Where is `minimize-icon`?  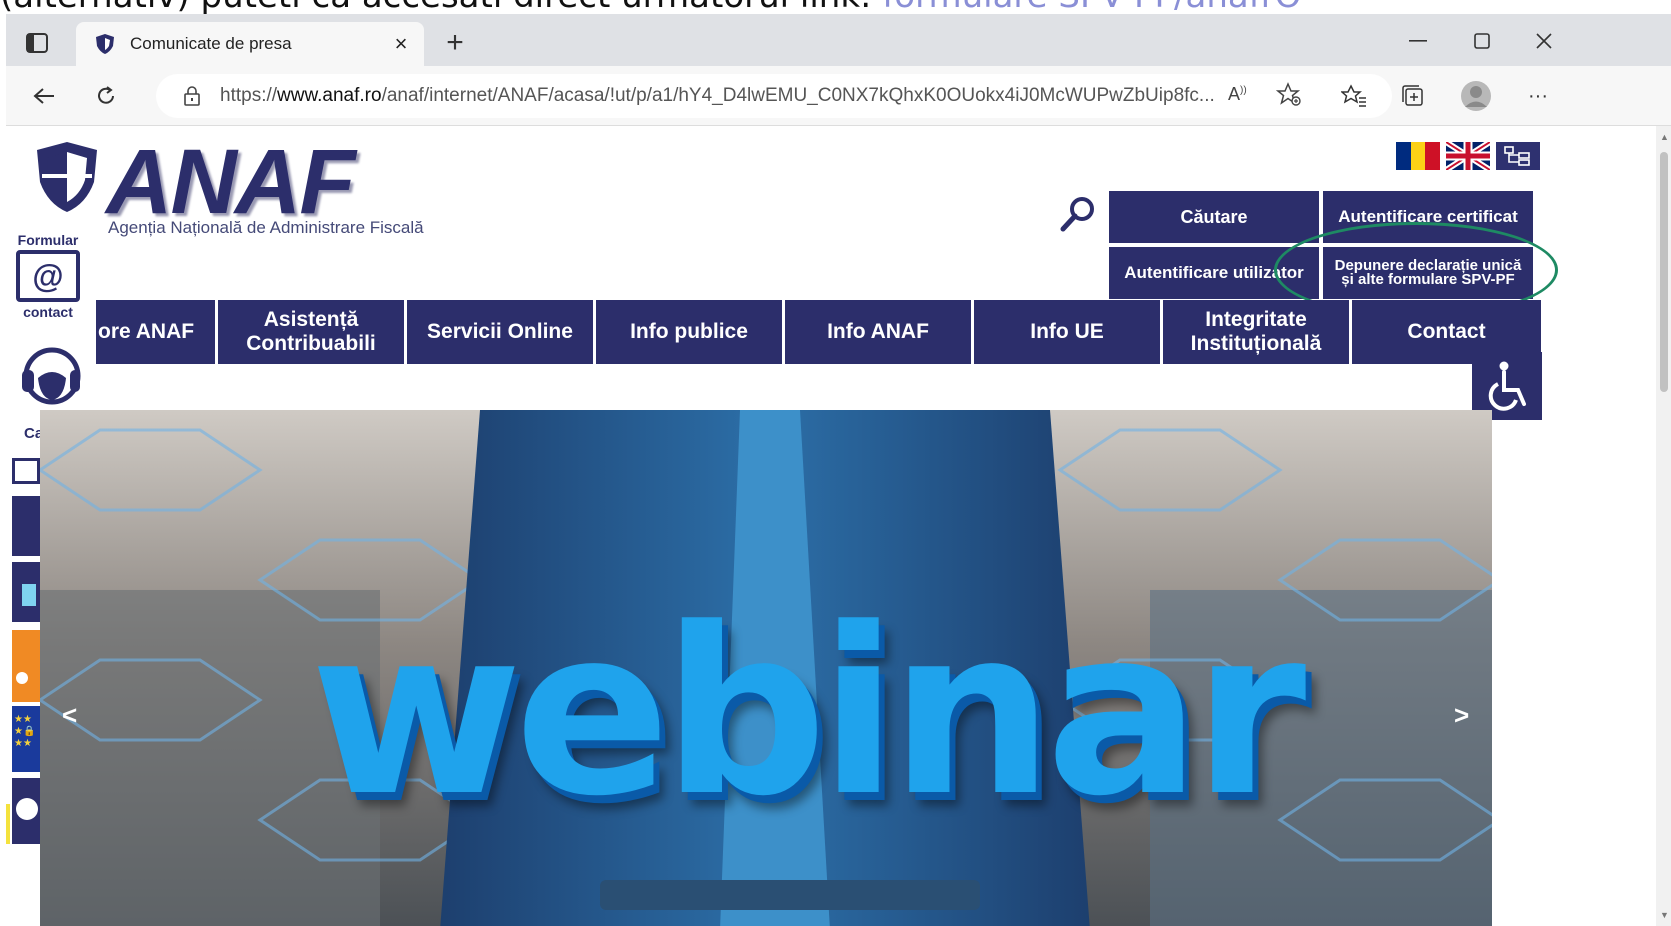 minimize-icon is located at coordinates (1418, 41).